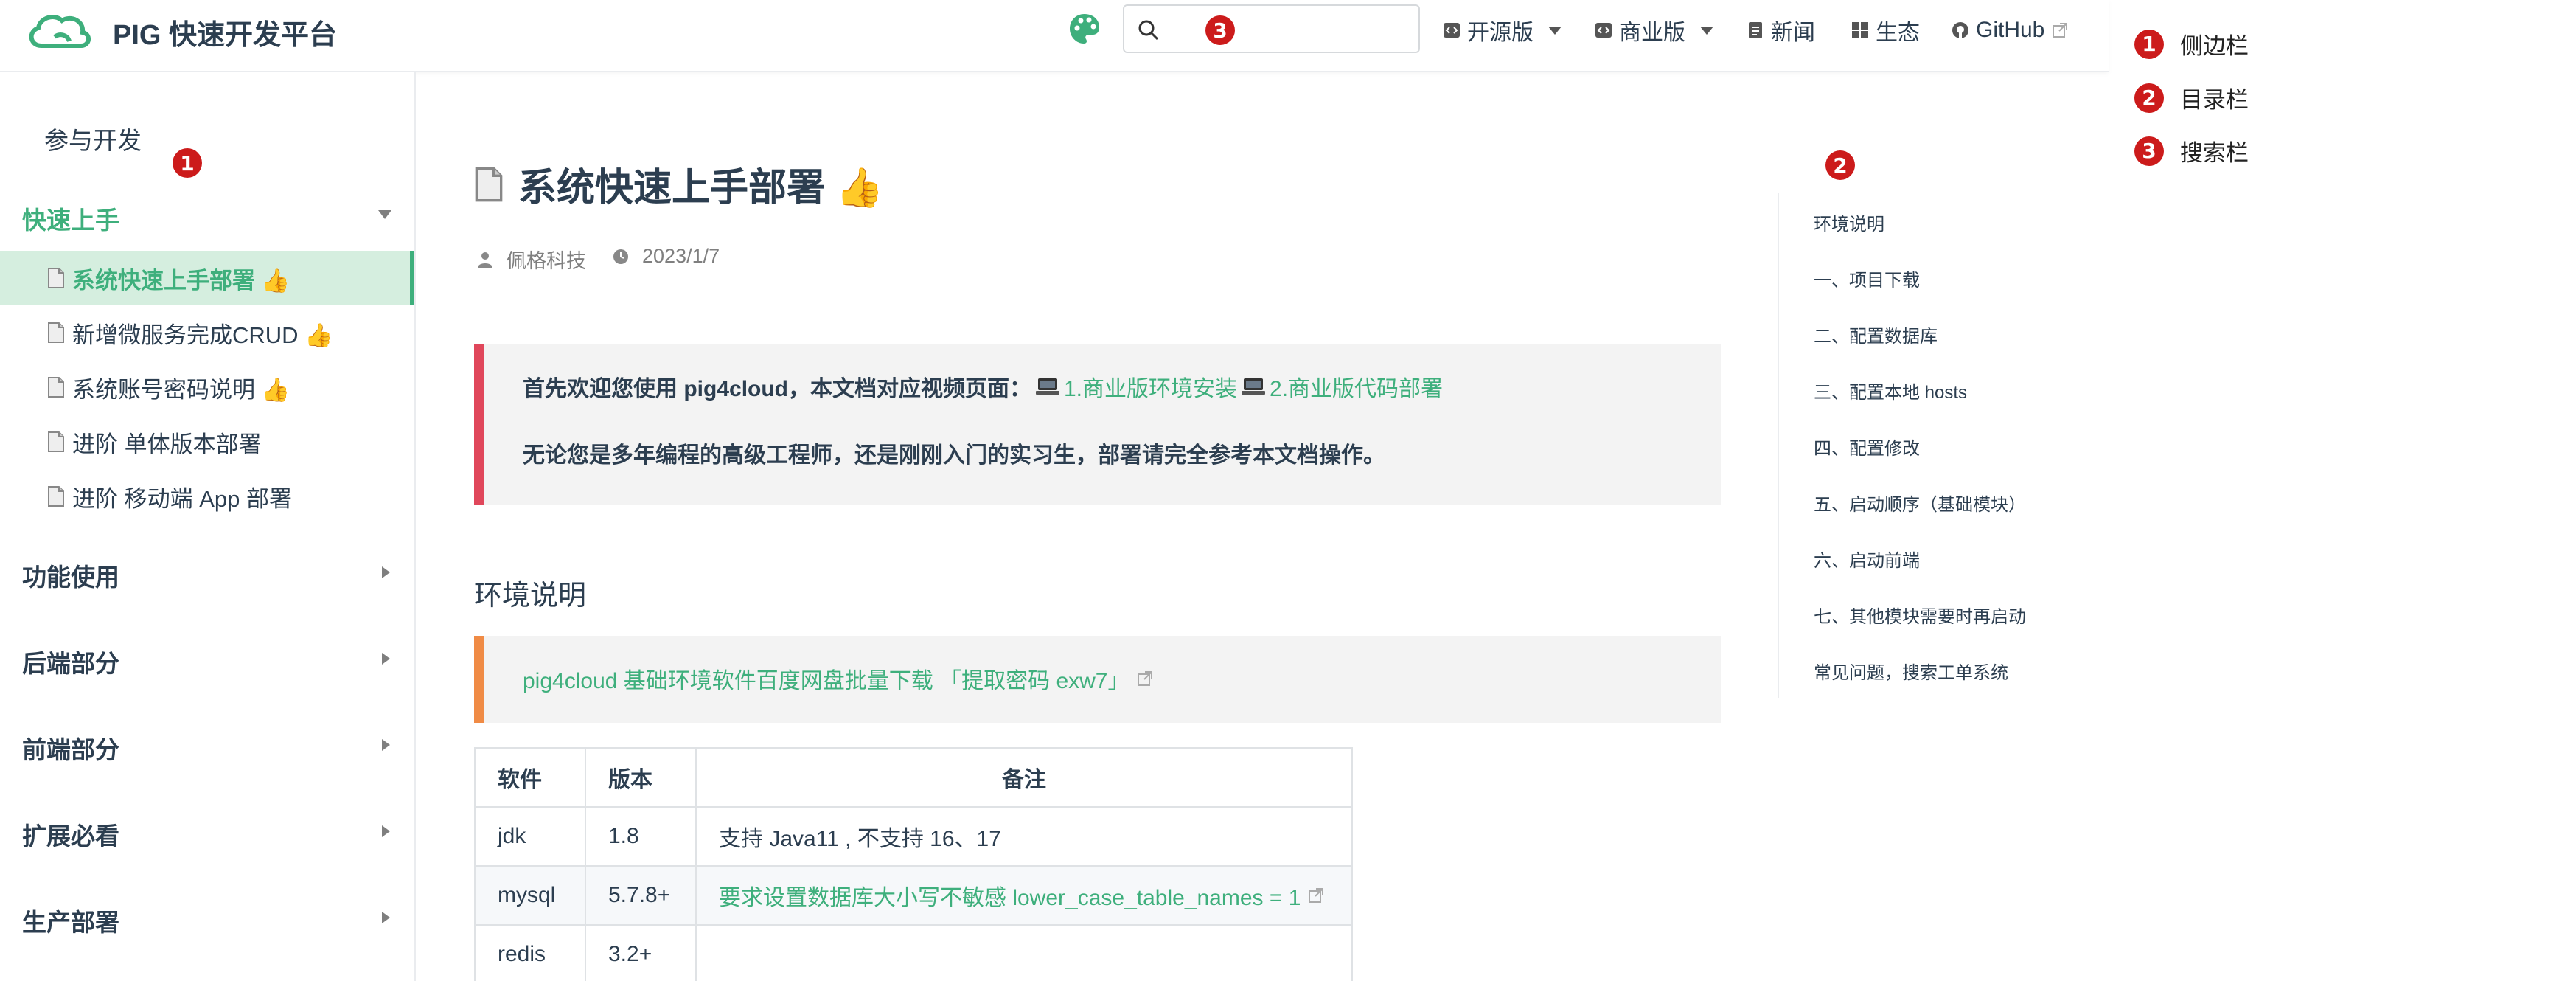 This screenshot has width=2576, height=981. I want to click on video-link-env-install: 1.商业版环境安装, so click(1150, 386).